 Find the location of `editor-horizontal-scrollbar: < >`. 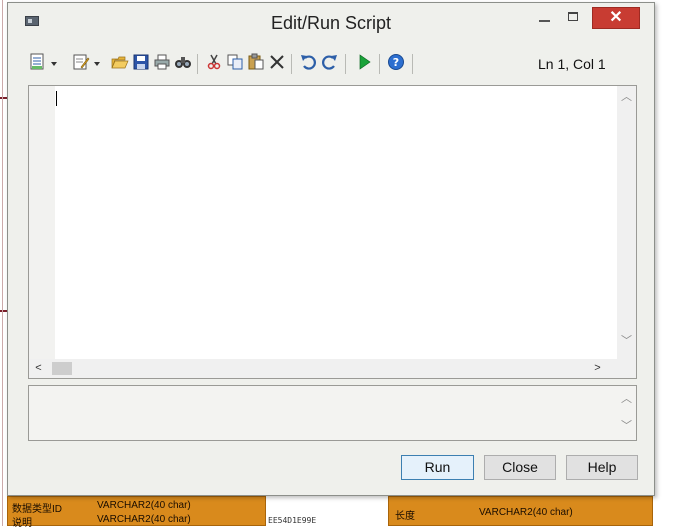

editor-horizontal-scrollbar: < > is located at coordinates (323, 368).